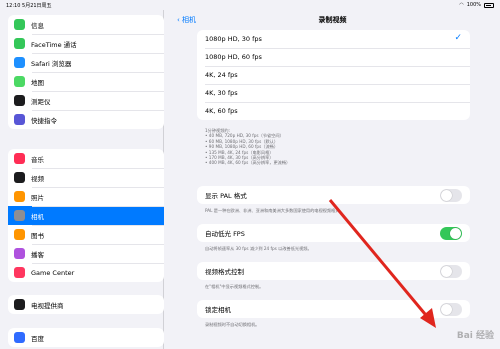 This screenshot has width=500, height=349. I want to click on sidebar-item-label: 信息, so click(37, 25).